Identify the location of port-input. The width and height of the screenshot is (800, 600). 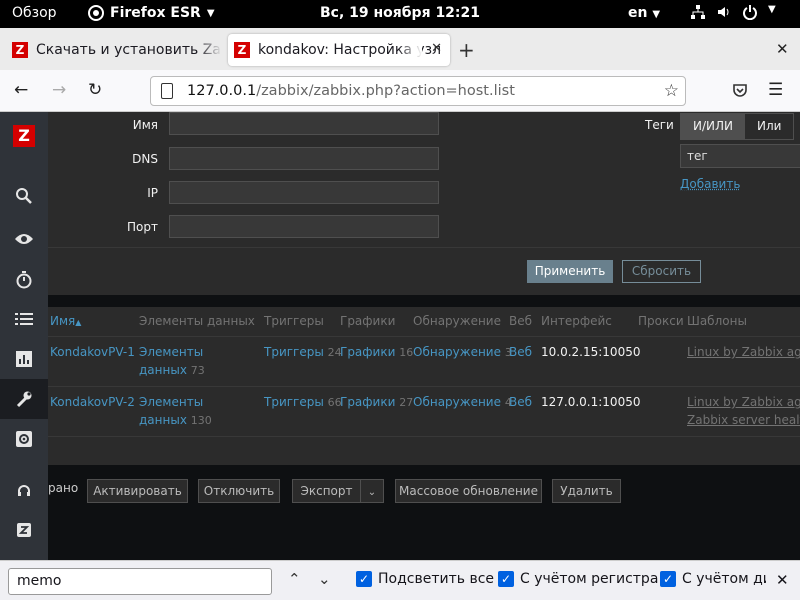
(304, 226).